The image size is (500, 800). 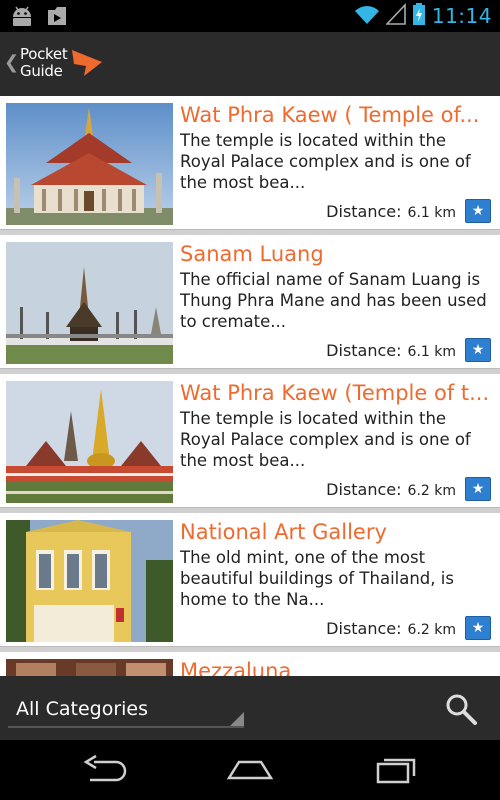 What do you see at coordinates (336, 254) in the screenshot?
I see `place-title: Sanam Luang` at bounding box center [336, 254].